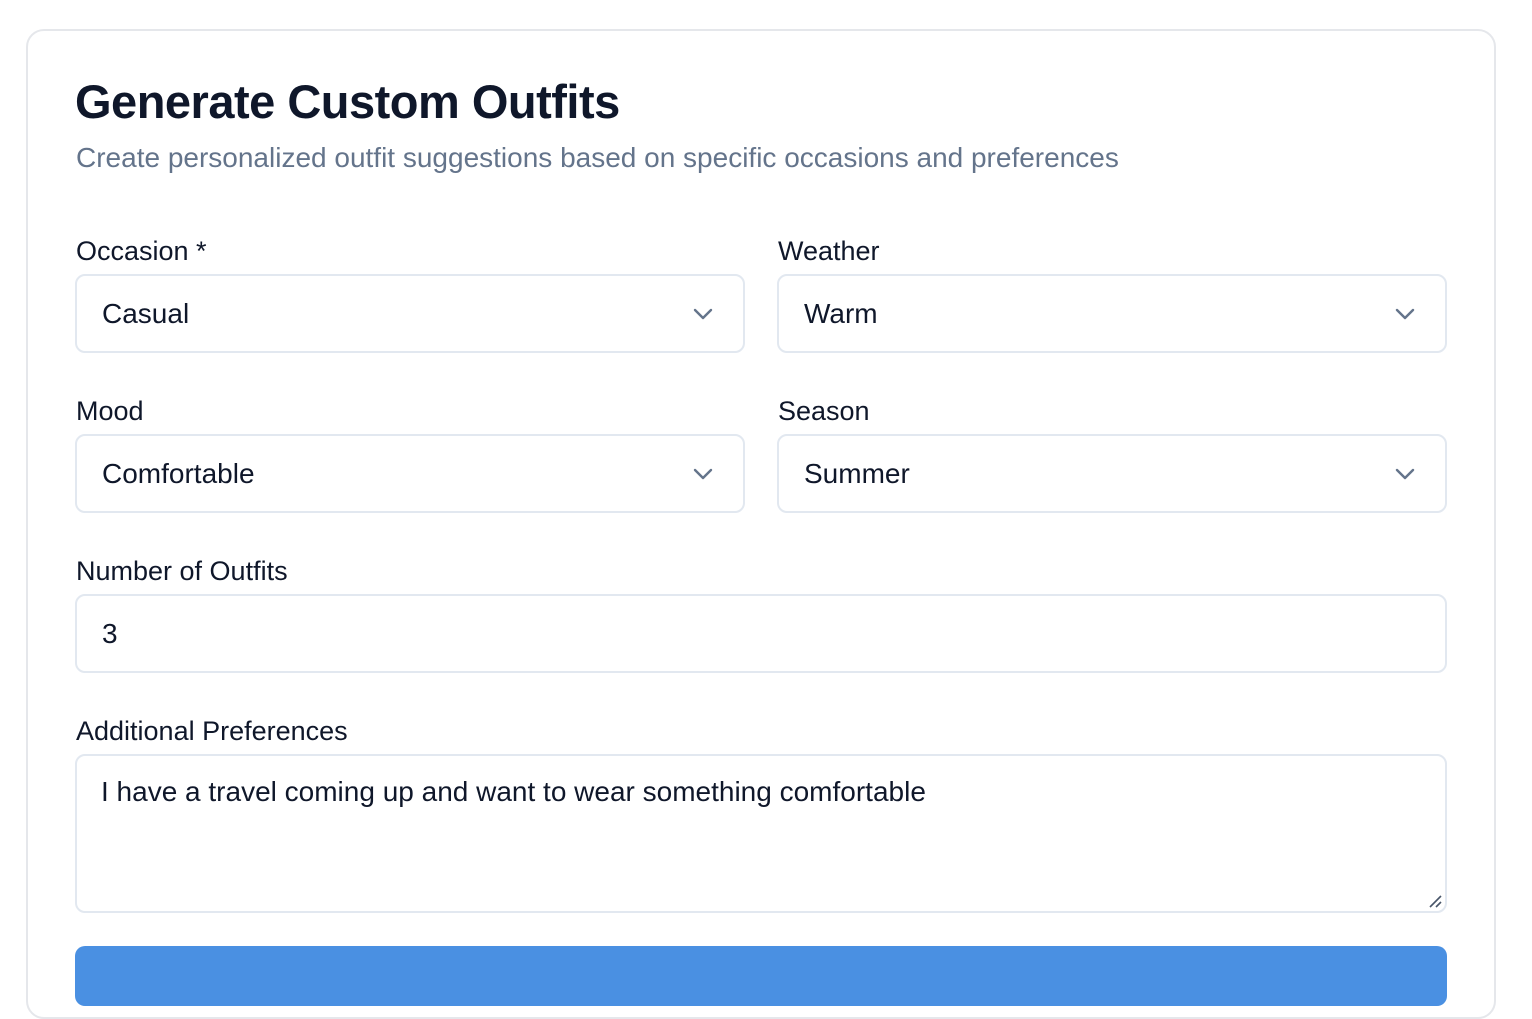 The height and width of the screenshot is (1019, 1532). I want to click on season-select: Summer, so click(1112, 473).